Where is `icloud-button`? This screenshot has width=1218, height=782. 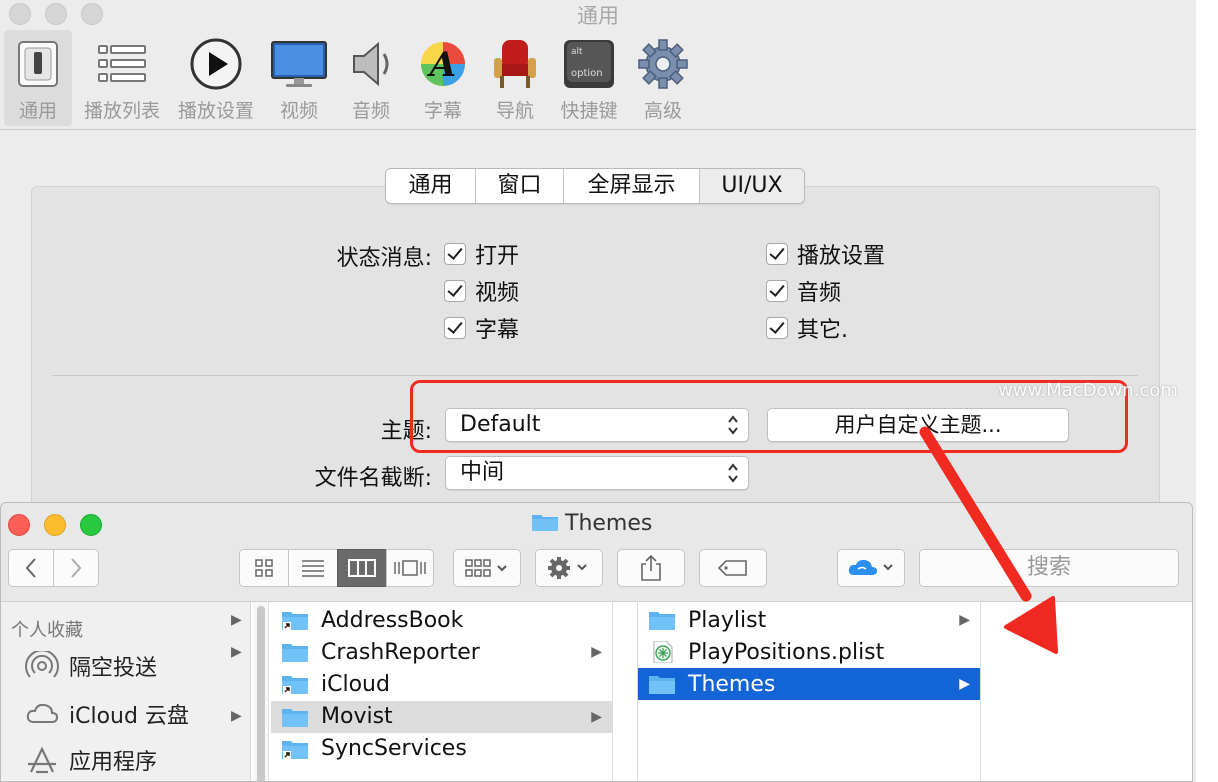
icloud-button is located at coordinates (871, 568).